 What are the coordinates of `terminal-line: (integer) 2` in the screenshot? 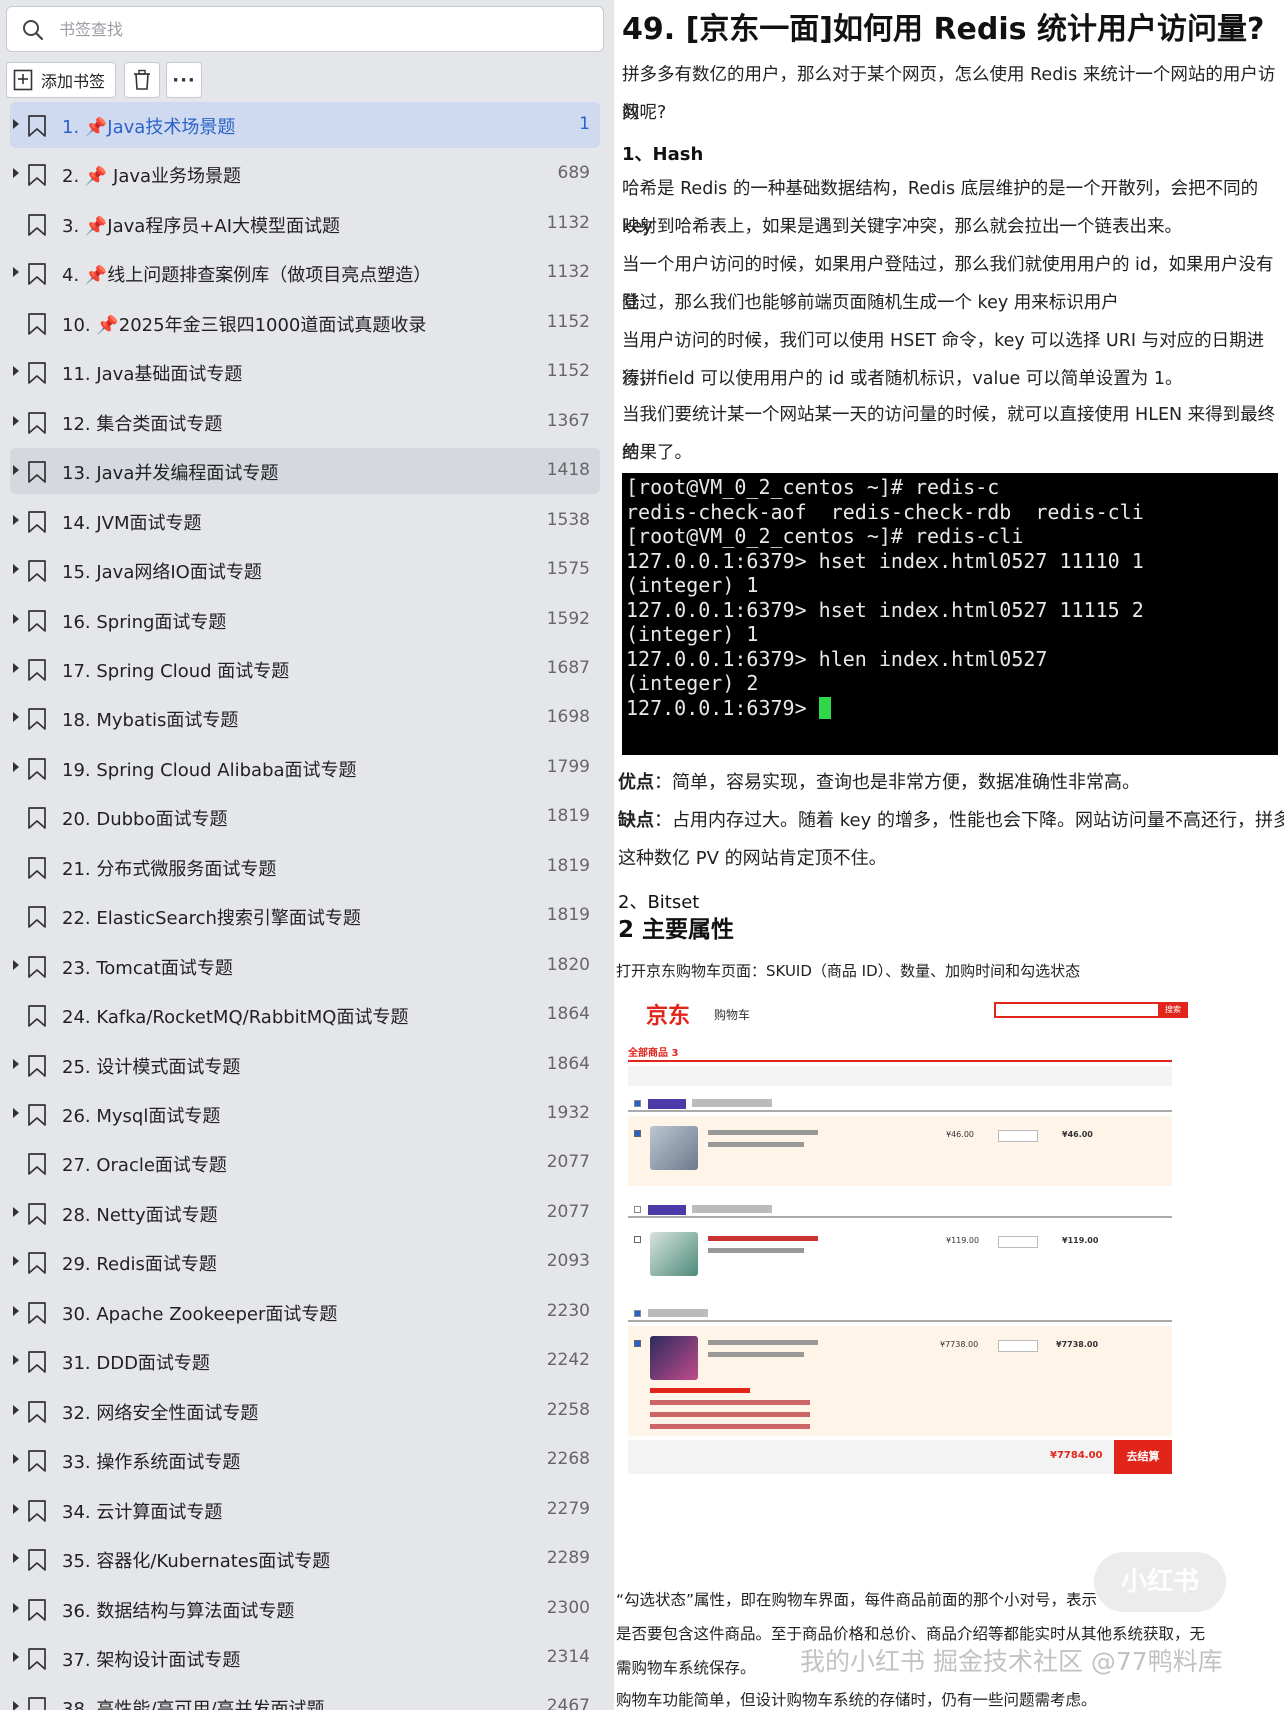 It's located at (692, 683).